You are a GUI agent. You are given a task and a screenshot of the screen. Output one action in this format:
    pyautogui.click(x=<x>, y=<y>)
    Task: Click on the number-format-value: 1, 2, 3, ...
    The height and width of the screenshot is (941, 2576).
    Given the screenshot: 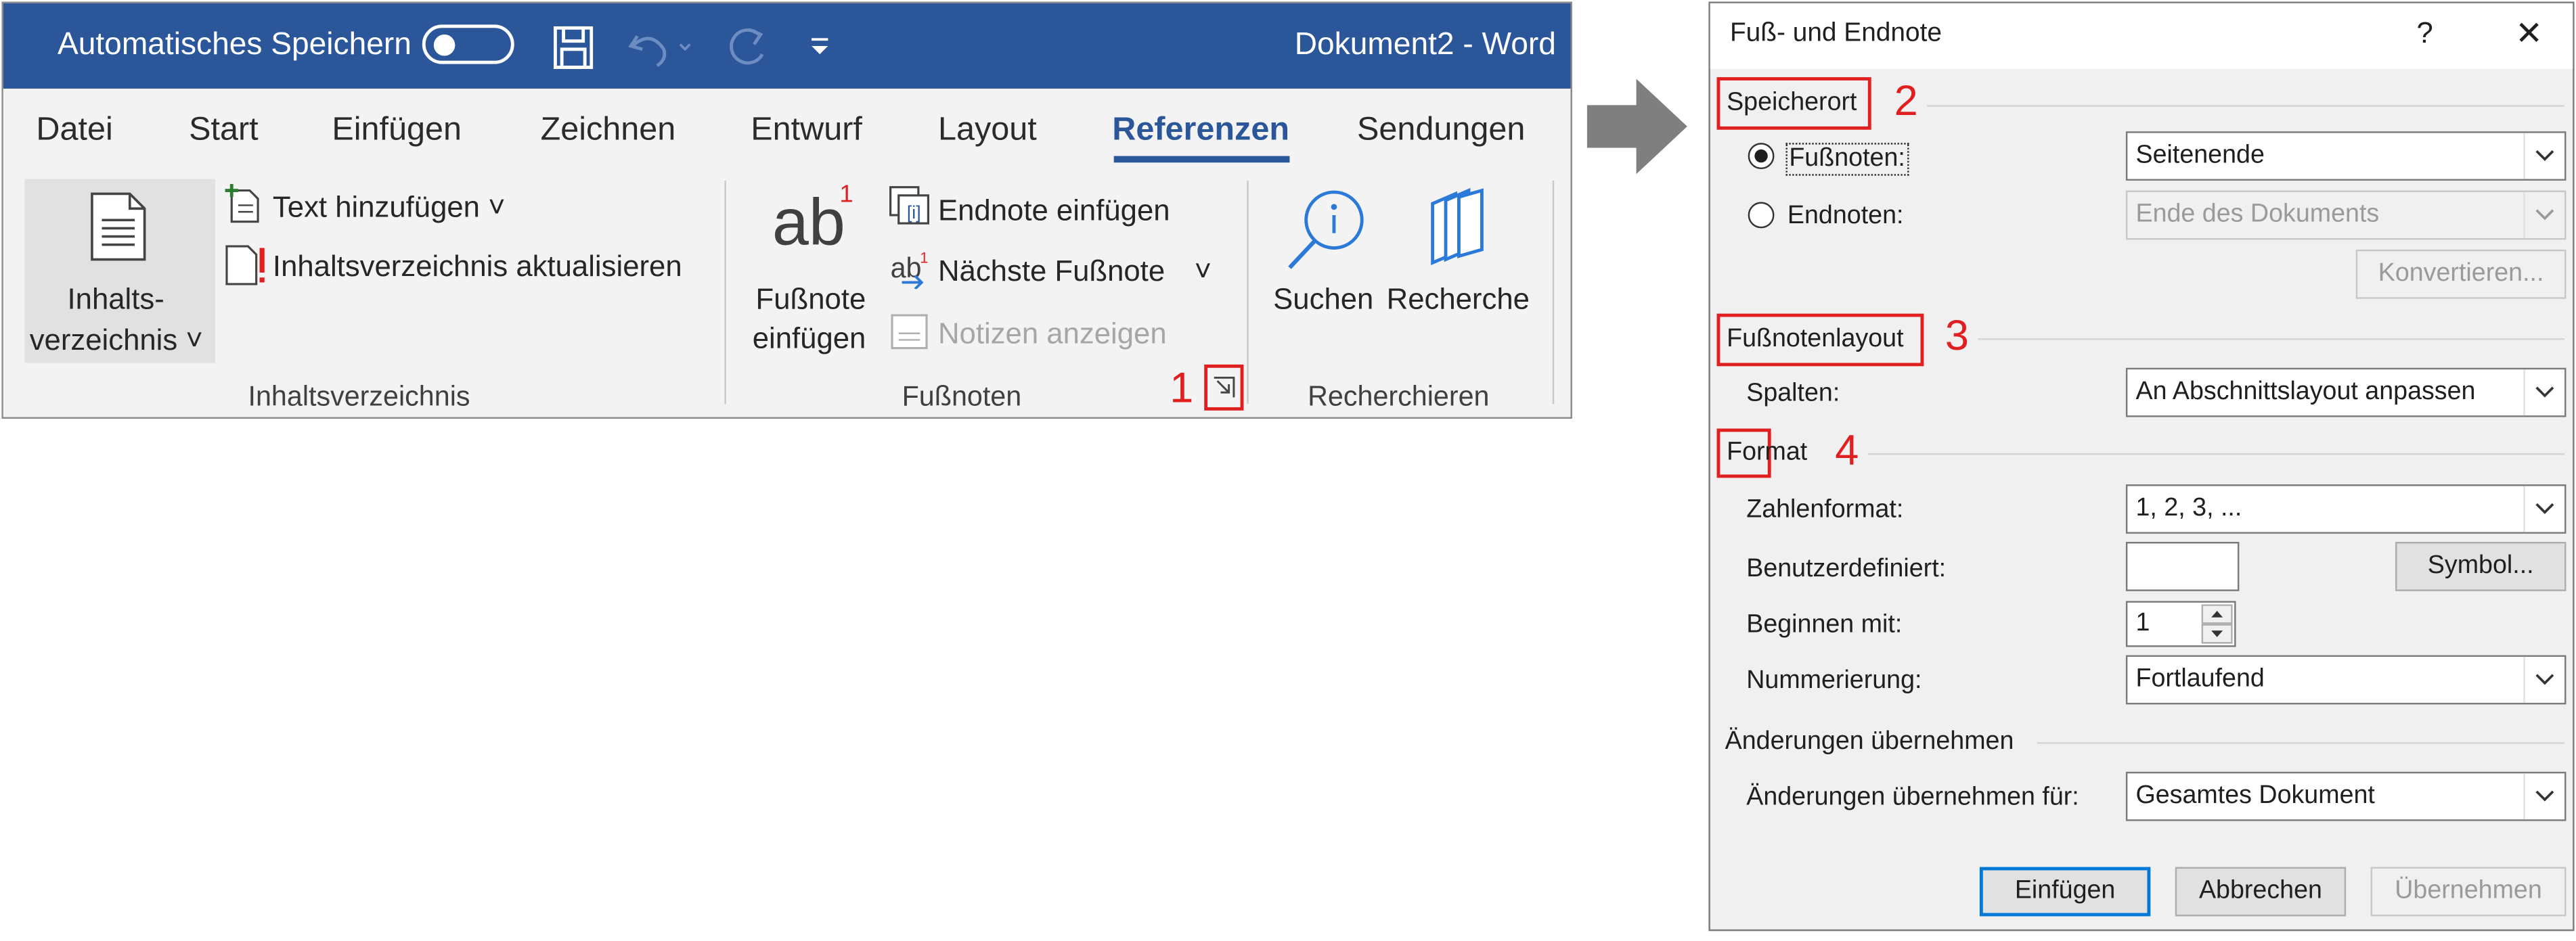 What is the action you would take?
    pyautogui.click(x=2188, y=508)
    